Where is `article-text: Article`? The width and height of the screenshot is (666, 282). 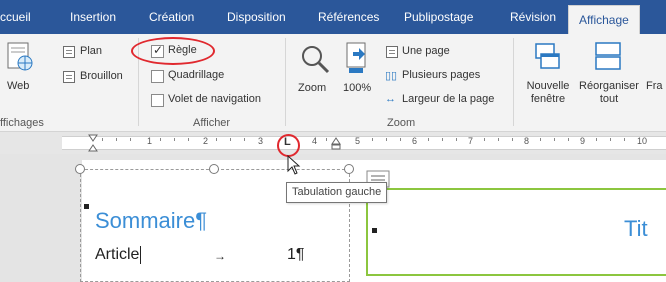 article-text: Article is located at coordinates (118, 255).